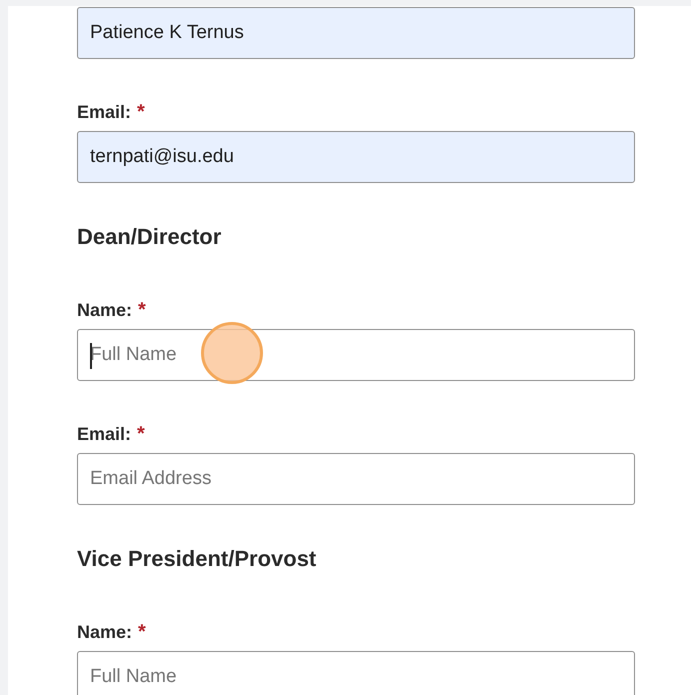 This screenshot has width=691, height=695. What do you see at coordinates (149, 237) in the screenshot?
I see `section-heading: Dean/Director` at bounding box center [149, 237].